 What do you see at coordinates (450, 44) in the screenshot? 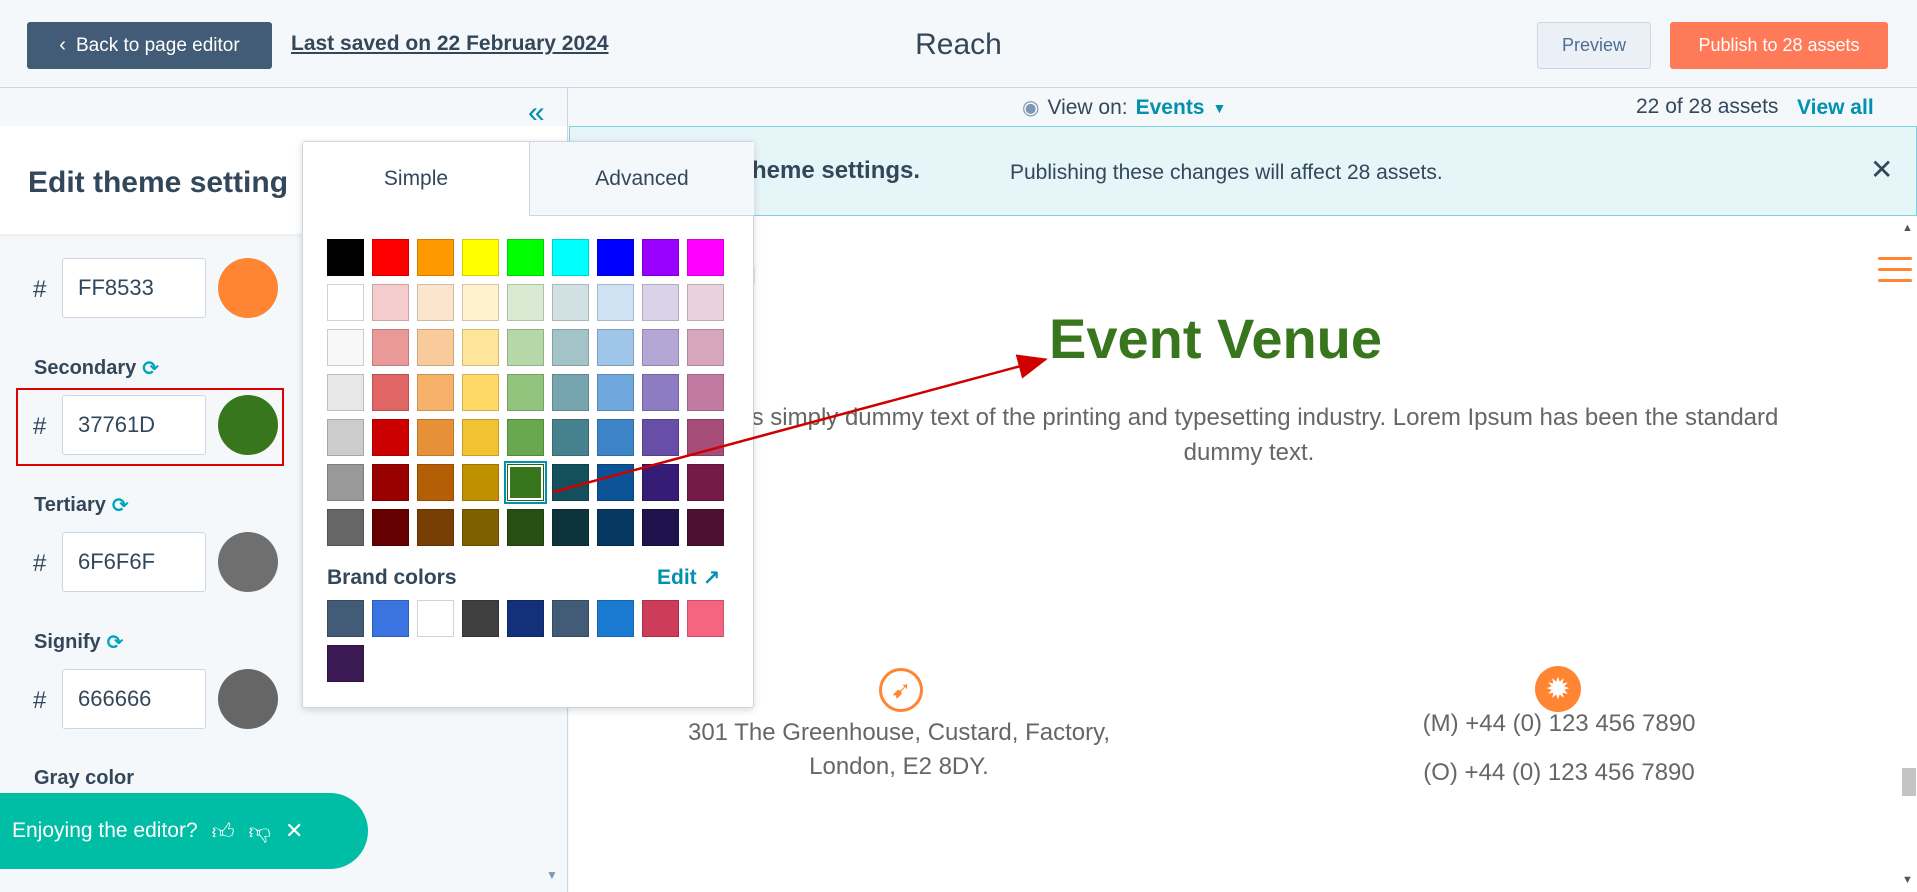
I see `last-saved-link: Last saved on 22 February 2024` at bounding box center [450, 44].